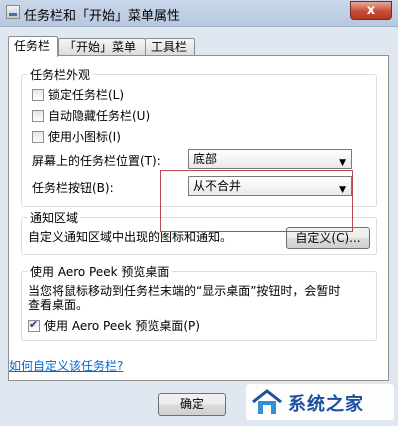 The width and height of the screenshot is (398, 426). Describe the element at coordinates (60, 74) in the screenshot. I see `group-title-appearance: 任务栏外观` at that location.